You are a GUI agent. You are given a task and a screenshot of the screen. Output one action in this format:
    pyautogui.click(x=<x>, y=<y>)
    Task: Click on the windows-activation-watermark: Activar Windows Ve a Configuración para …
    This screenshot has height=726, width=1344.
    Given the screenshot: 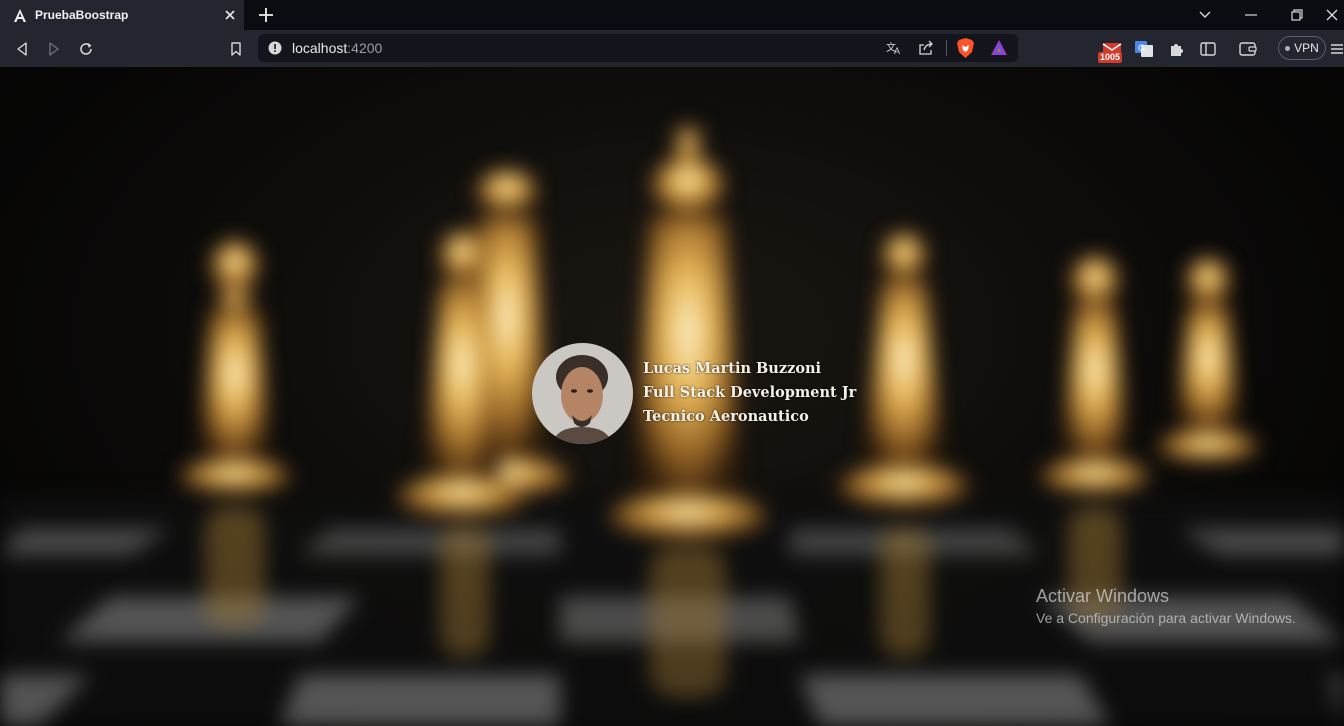 What is the action you would take?
    pyautogui.click(x=1166, y=606)
    